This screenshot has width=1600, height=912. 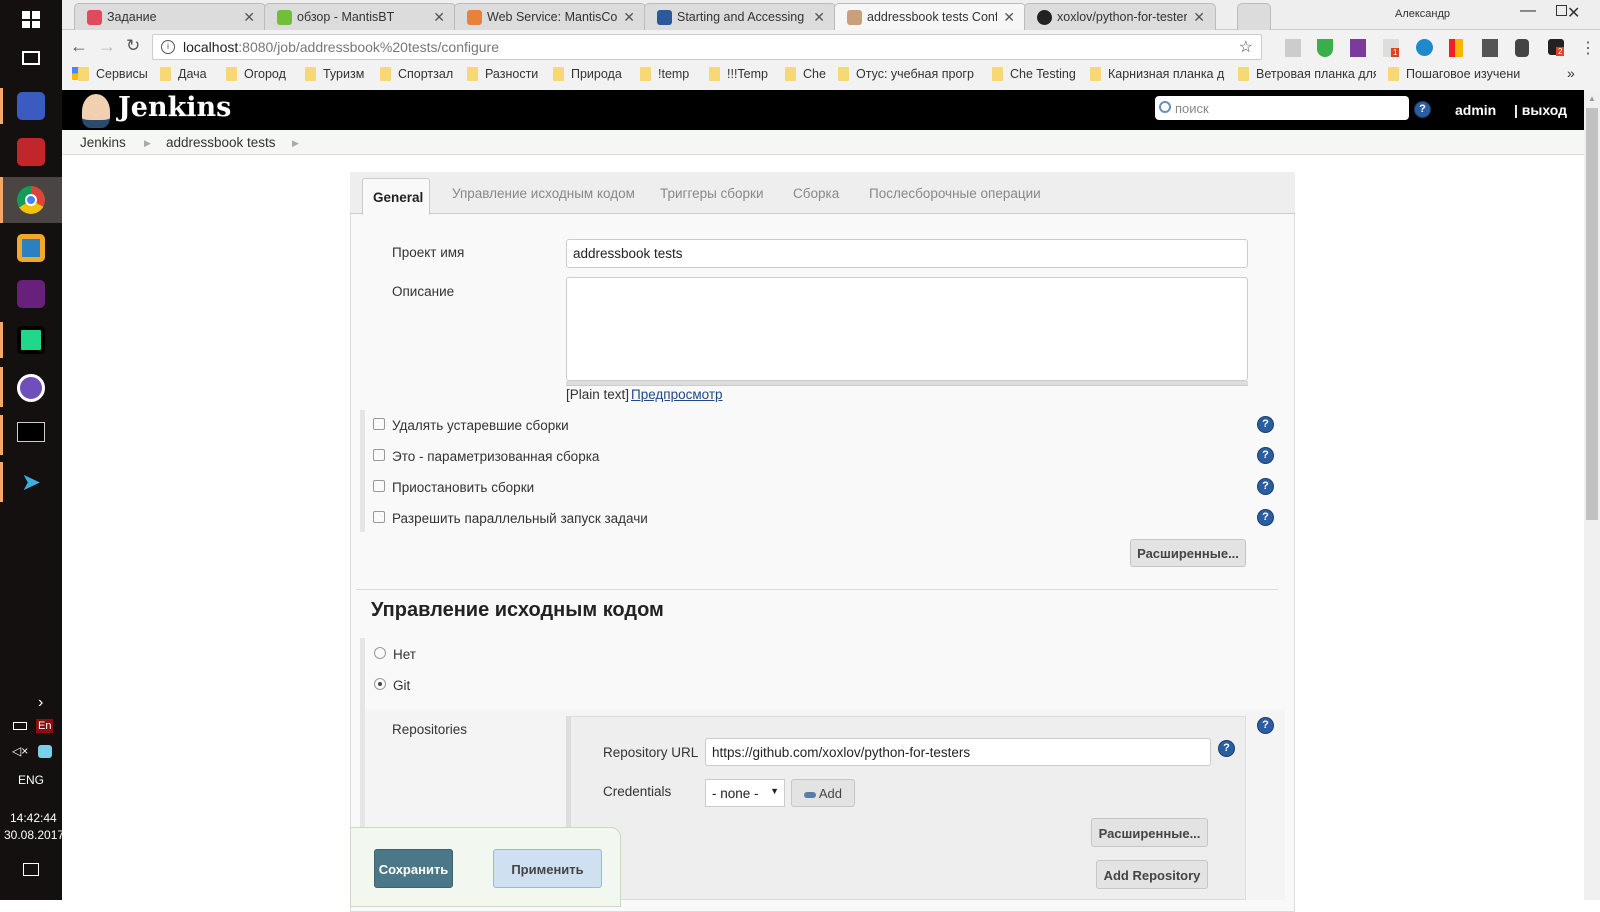 I want to click on vmware-icon, so click(x=31, y=248).